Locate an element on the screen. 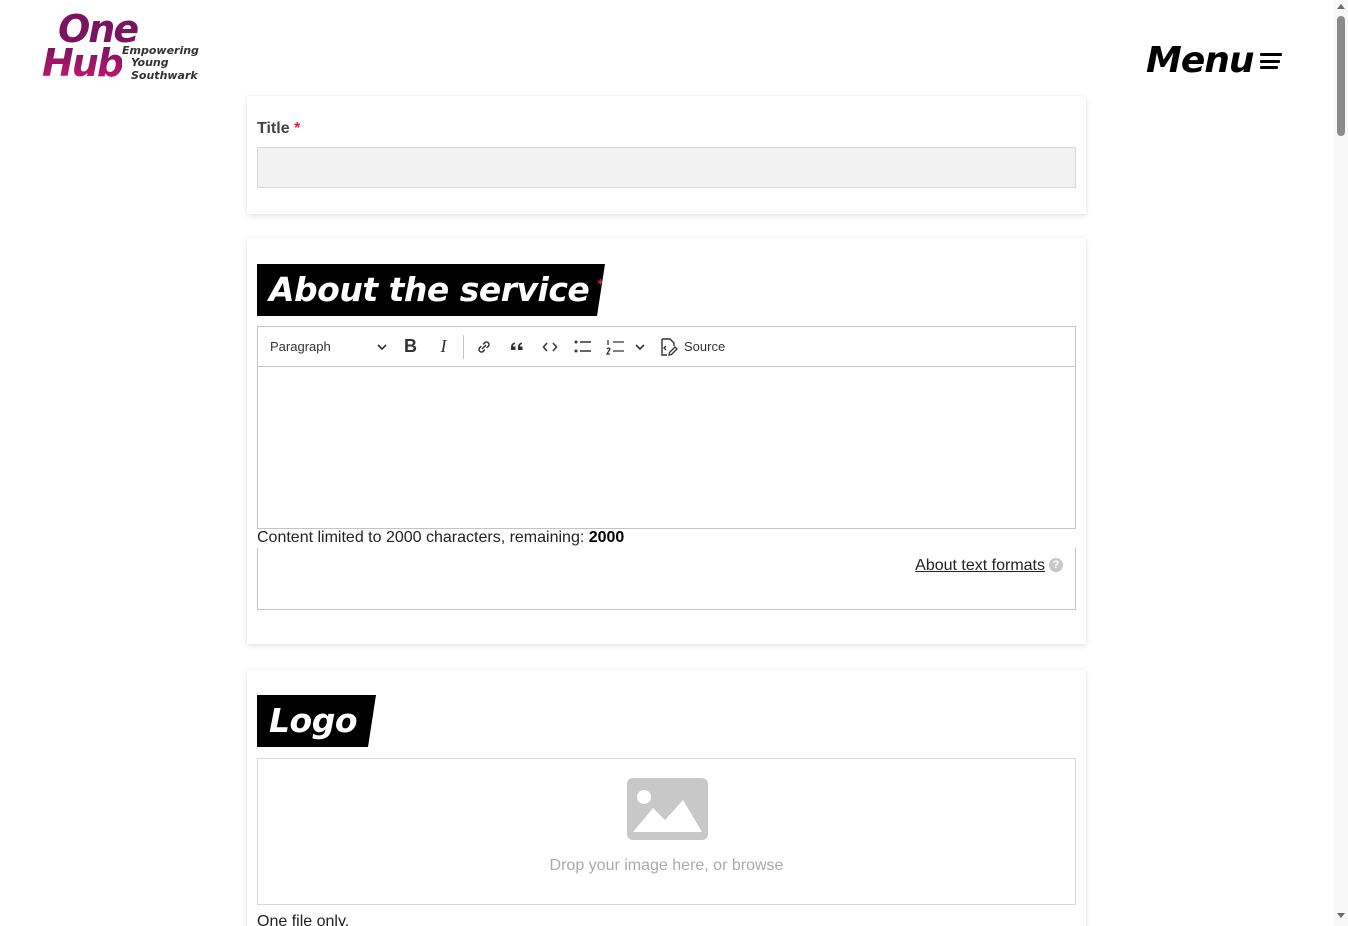 The height and width of the screenshot is (926, 1348). editor-toolbar: Paragraph B I Source is located at coordinates (666, 346).